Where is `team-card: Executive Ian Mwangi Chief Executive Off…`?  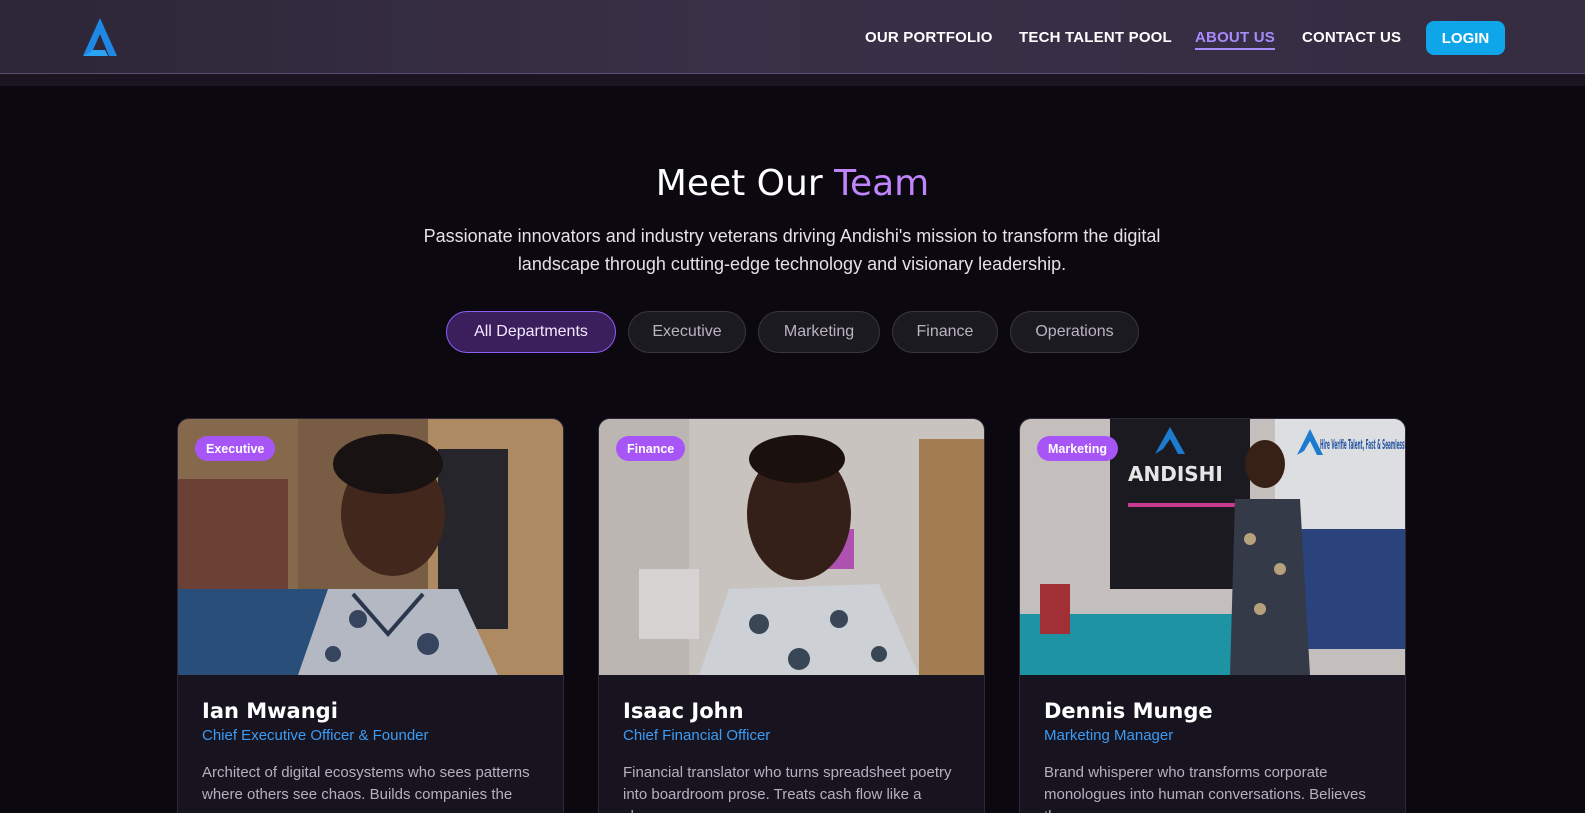 team-card: Executive Ian Mwangi Chief Executive Off… is located at coordinates (370, 615).